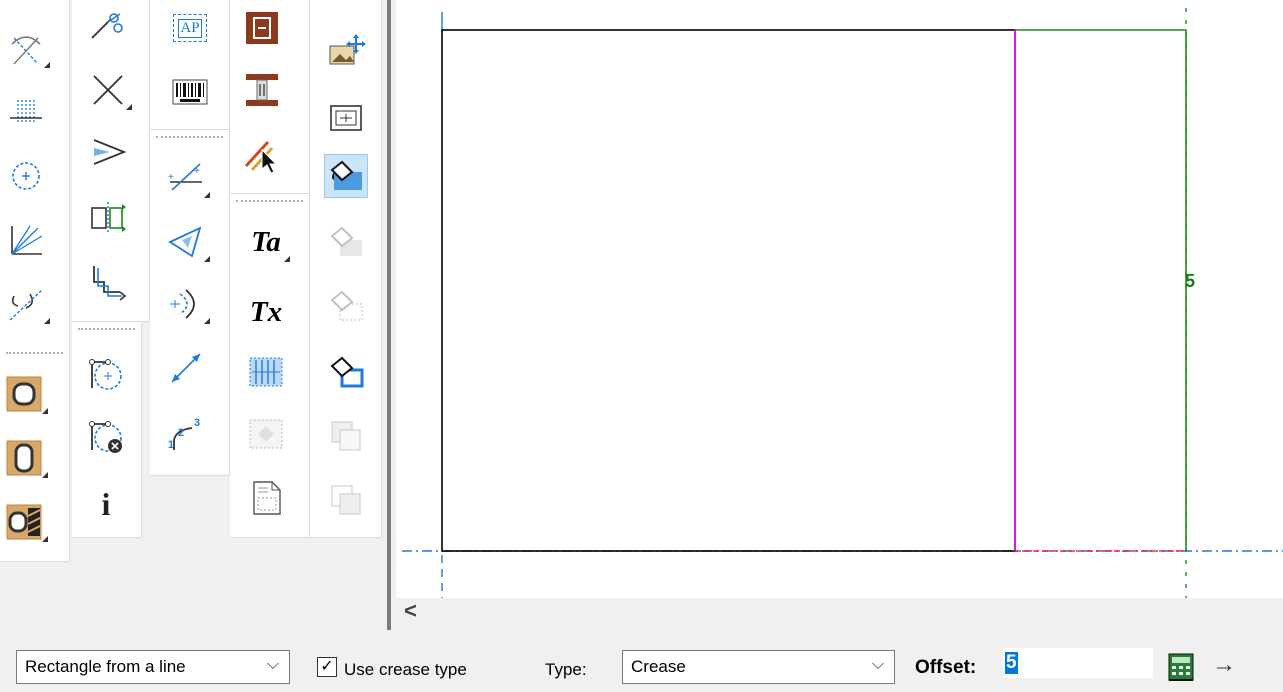 The image size is (1283, 692). I want to click on grid-line-icon, so click(26, 112).